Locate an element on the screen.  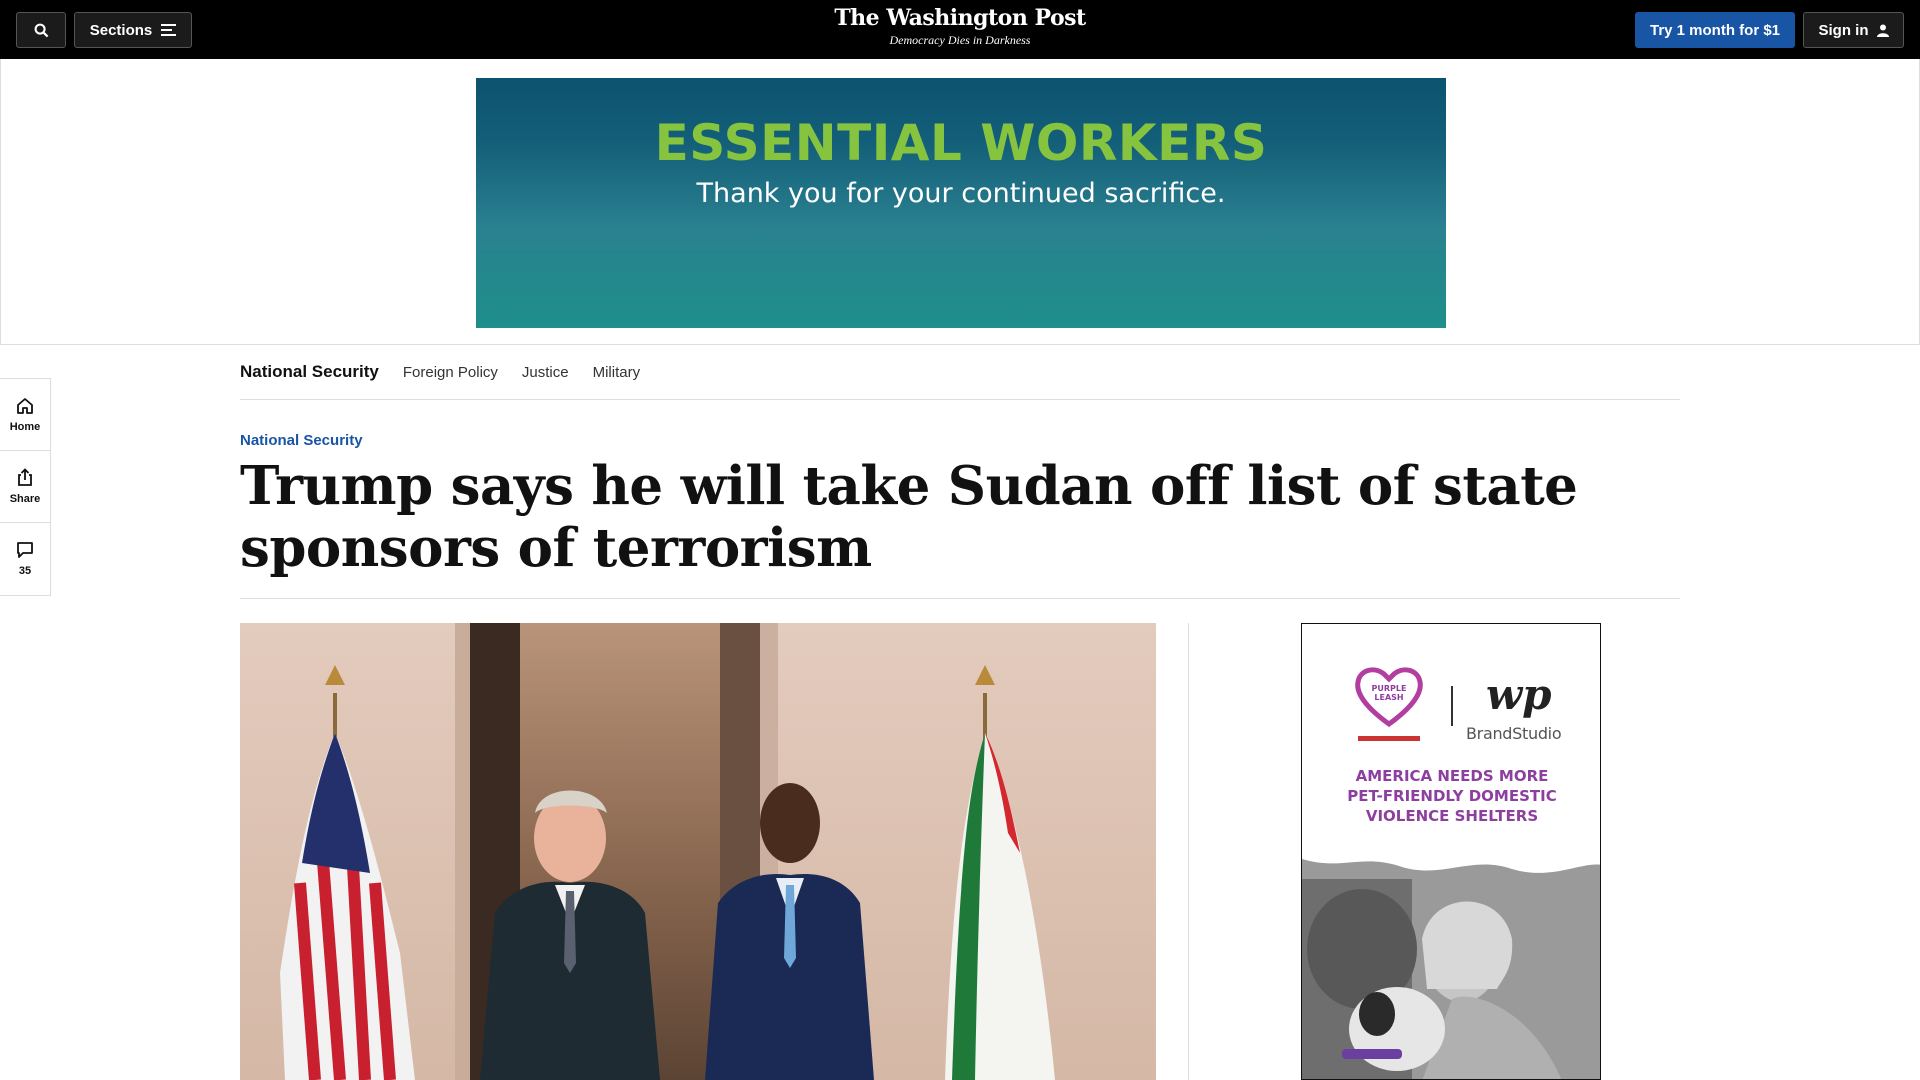
comment-icon is located at coordinates (25, 550).